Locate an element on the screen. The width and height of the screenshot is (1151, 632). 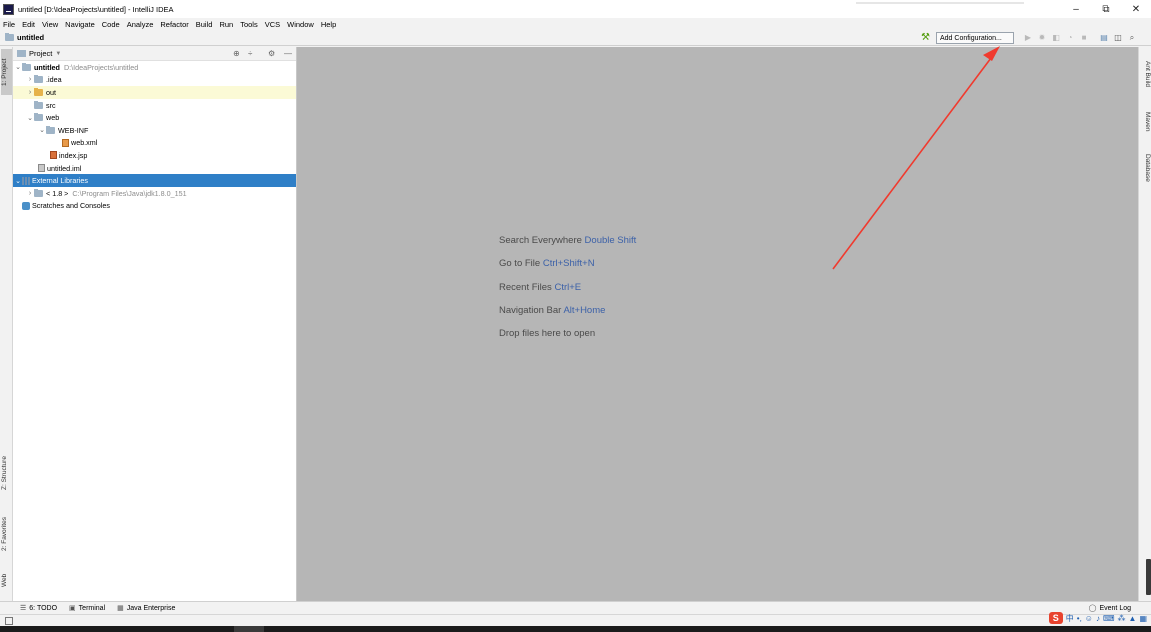
tree-node-index-jsp: index.jsp is located at coordinates (154, 155).